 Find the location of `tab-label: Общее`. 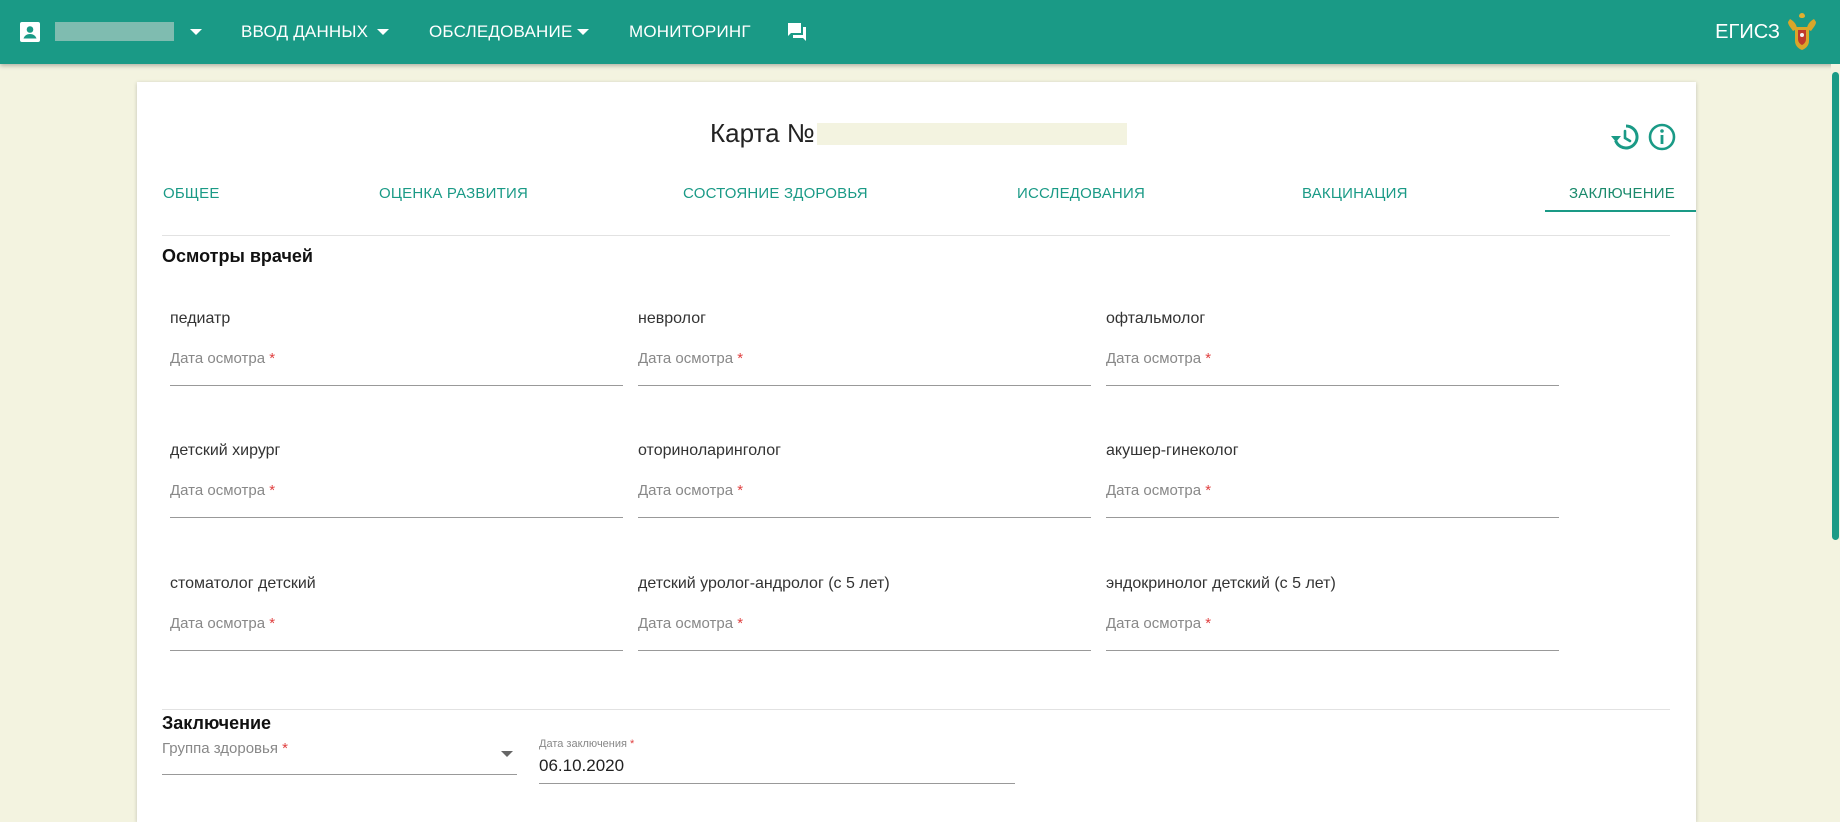

tab-label: Общее is located at coordinates (191, 193).